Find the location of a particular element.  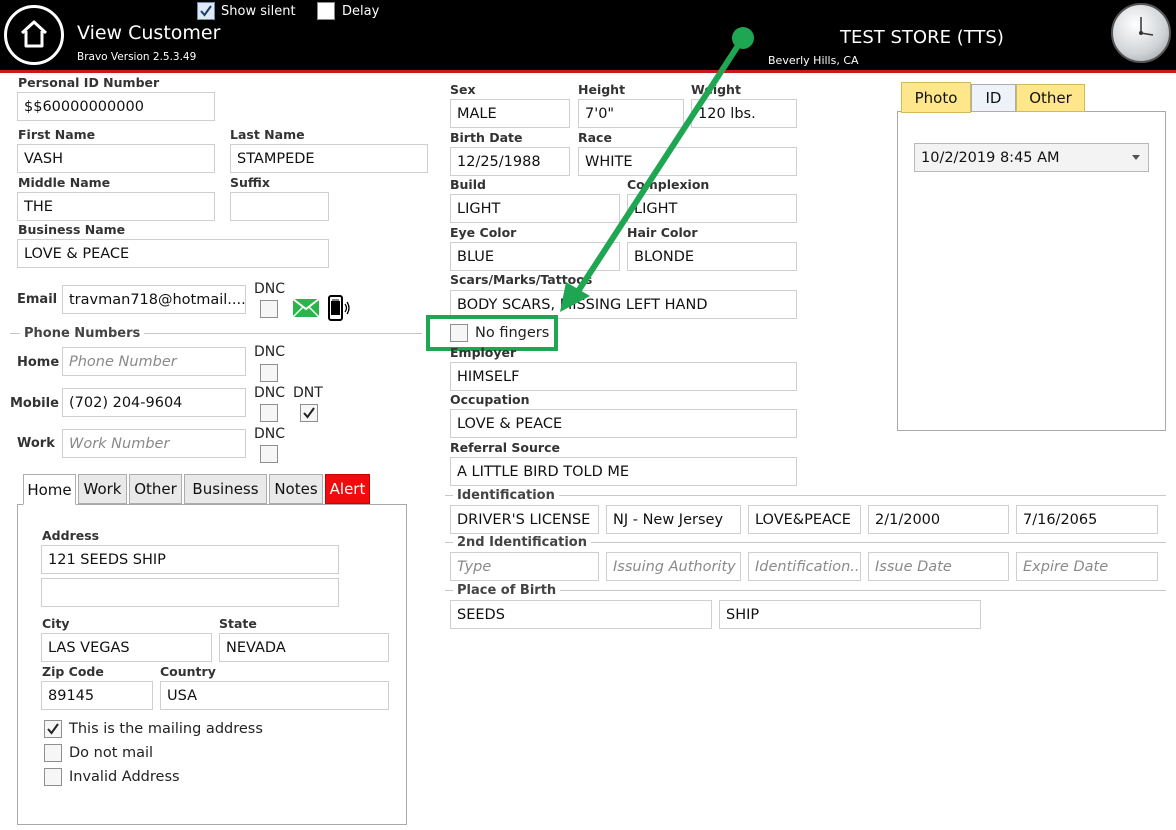

suffix-input is located at coordinates (279, 206).